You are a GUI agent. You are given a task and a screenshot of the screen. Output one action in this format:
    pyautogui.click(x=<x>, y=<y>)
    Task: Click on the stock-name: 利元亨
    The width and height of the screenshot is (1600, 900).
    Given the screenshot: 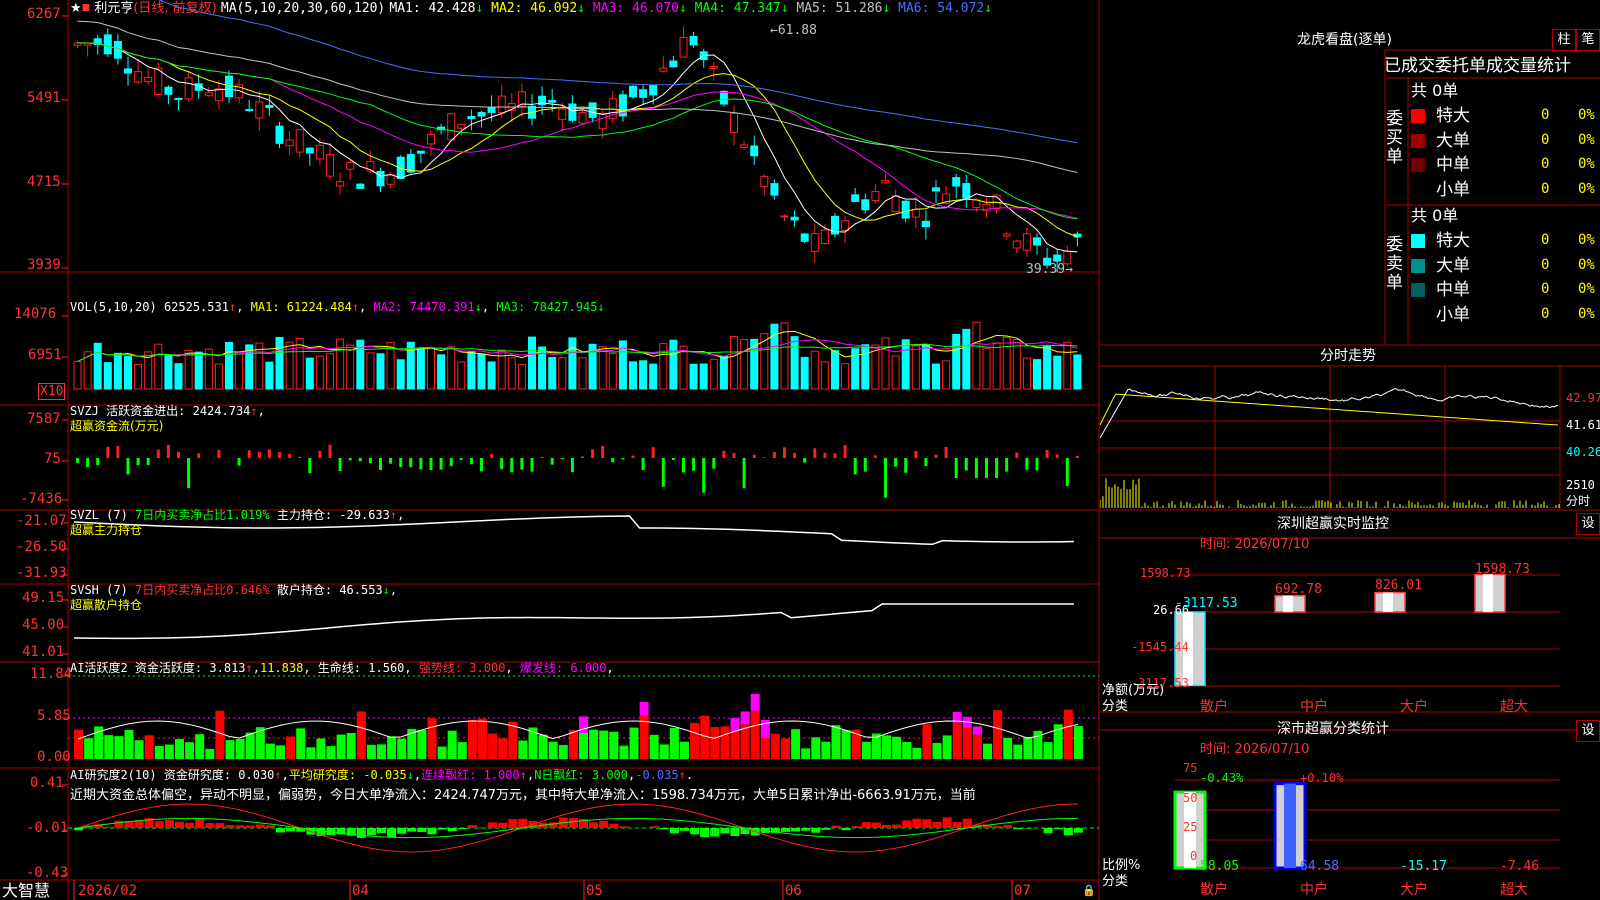 What is the action you would take?
    pyautogui.click(x=113, y=8)
    